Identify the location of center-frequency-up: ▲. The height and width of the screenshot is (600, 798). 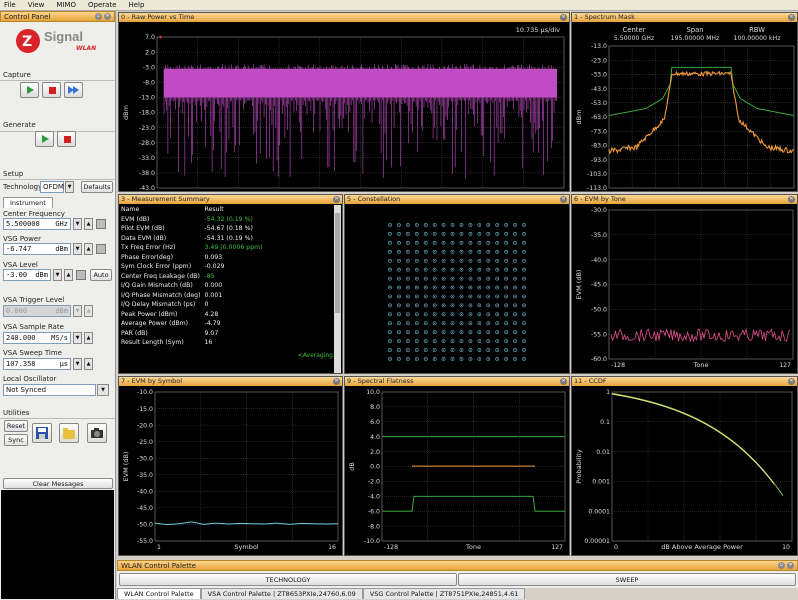
(88, 224).